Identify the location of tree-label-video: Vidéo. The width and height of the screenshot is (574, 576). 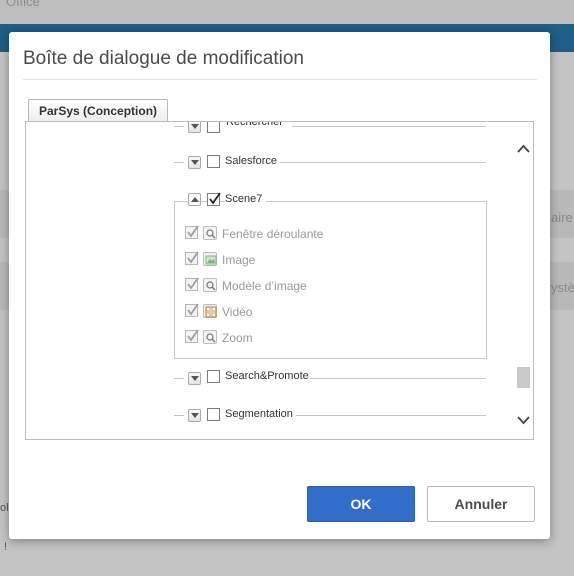
(237, 312).